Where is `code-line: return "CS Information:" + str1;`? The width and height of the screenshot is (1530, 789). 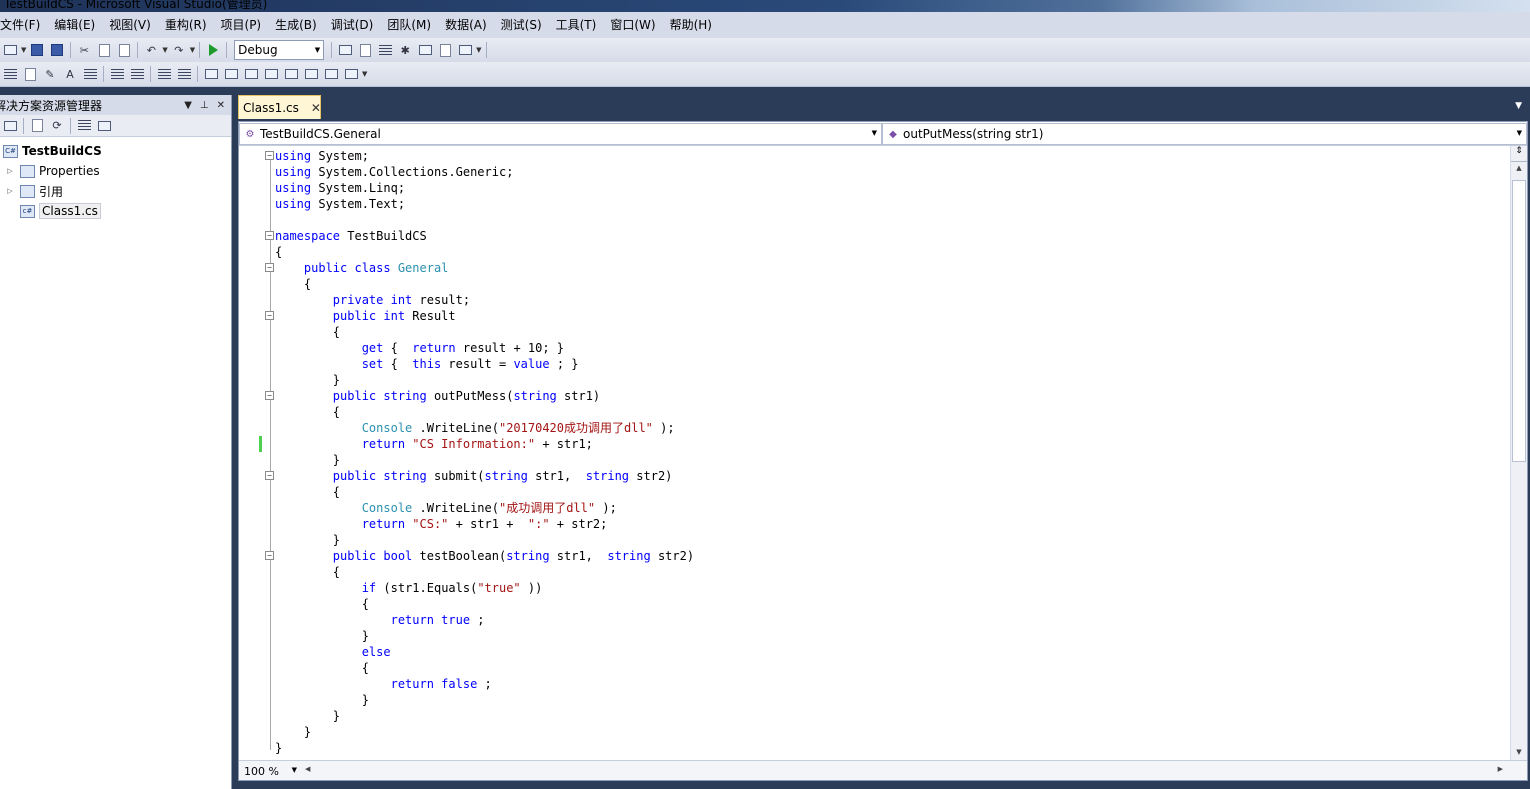
code-line: return "CS Information:" + str1; is located at coordinates (874, 444).